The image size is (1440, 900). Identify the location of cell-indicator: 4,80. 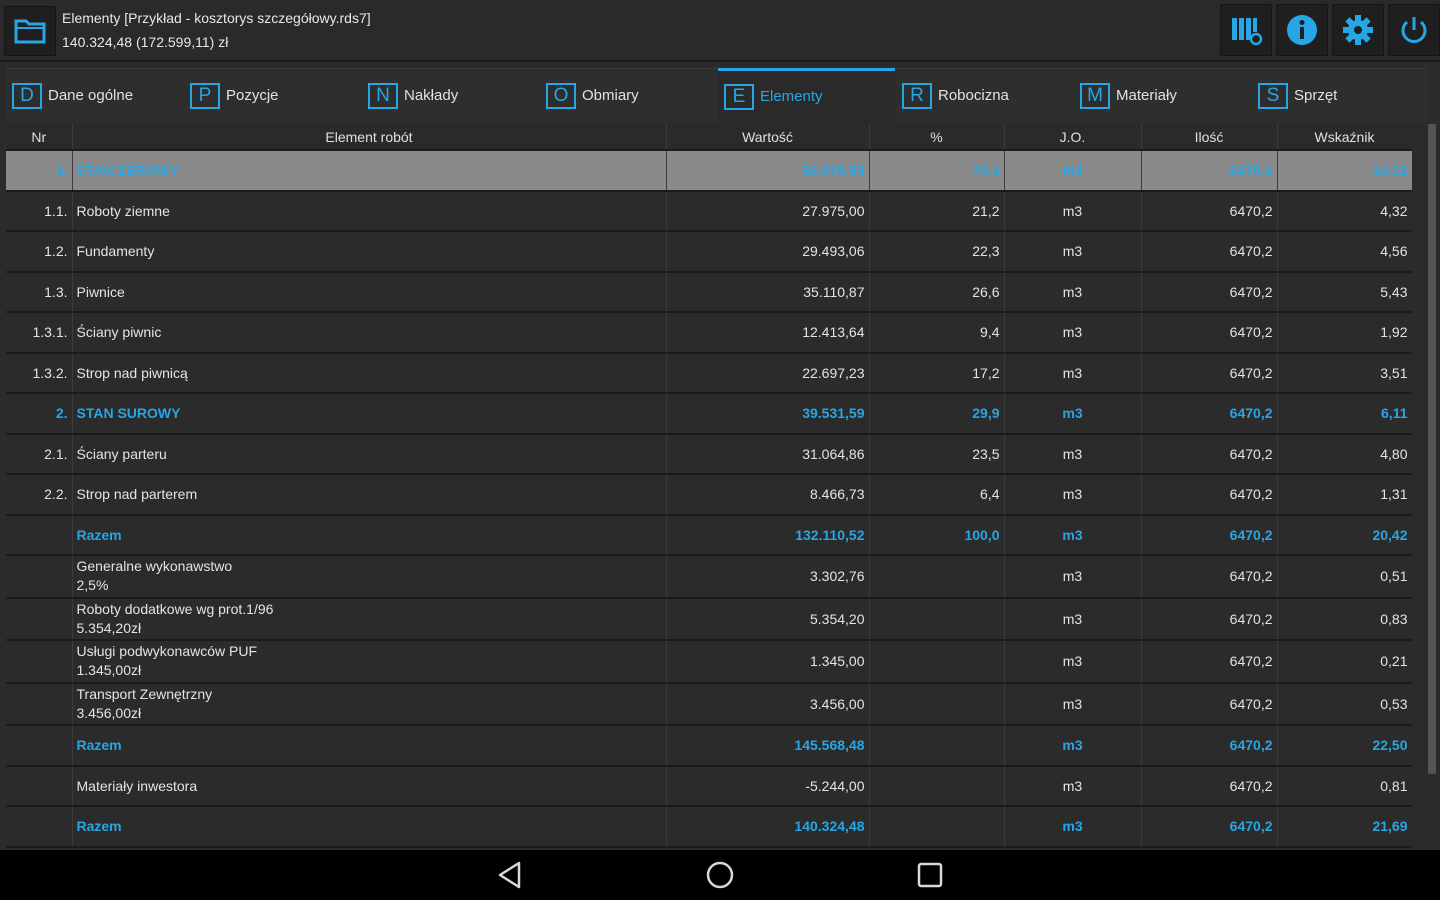
(1344, 454).